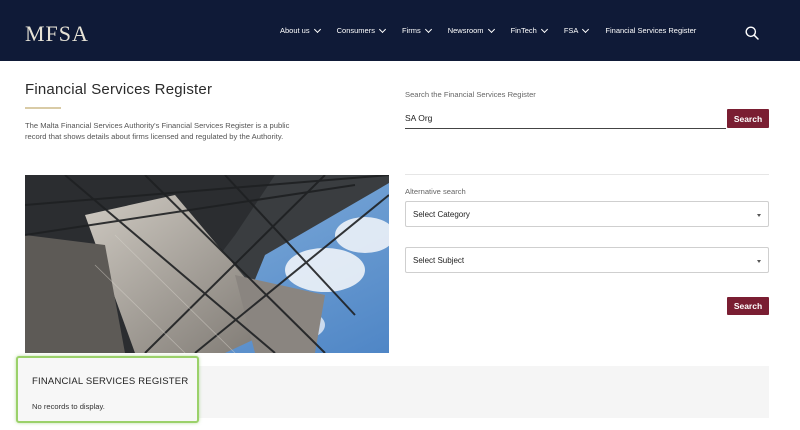  What do you see at coordinates (587, 174) in the screenshot?
I see `section-divider` at bounding box center [587, 174].